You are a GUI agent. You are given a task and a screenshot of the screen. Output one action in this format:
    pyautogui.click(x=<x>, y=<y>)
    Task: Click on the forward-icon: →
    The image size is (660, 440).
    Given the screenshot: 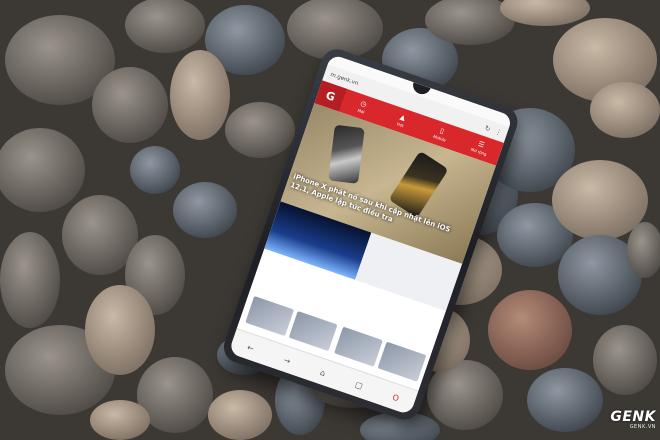 What is the action you would take?
    pyautogui.click(x=287, y=360)
    